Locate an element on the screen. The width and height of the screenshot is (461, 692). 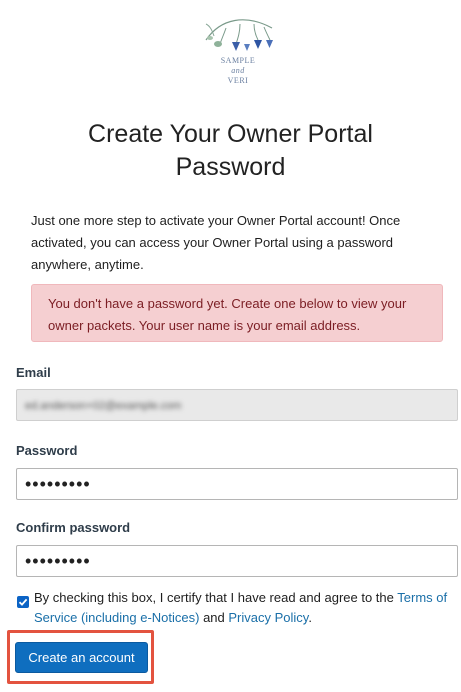
confirm-password-label: Confirm password is located at coordinates (73, 527).